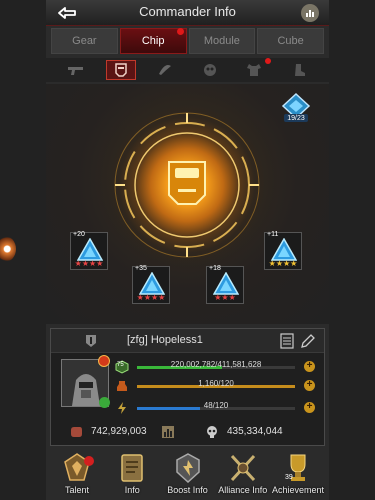 The height and width of the screenshot is (500, 375). I want to click on tab-chip: Chip, so click(153, 41).